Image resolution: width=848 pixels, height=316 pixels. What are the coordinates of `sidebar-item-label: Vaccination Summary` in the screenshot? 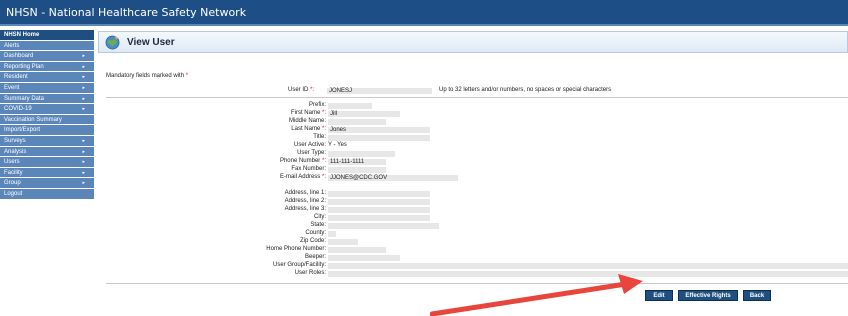 It's located at (33, 119).